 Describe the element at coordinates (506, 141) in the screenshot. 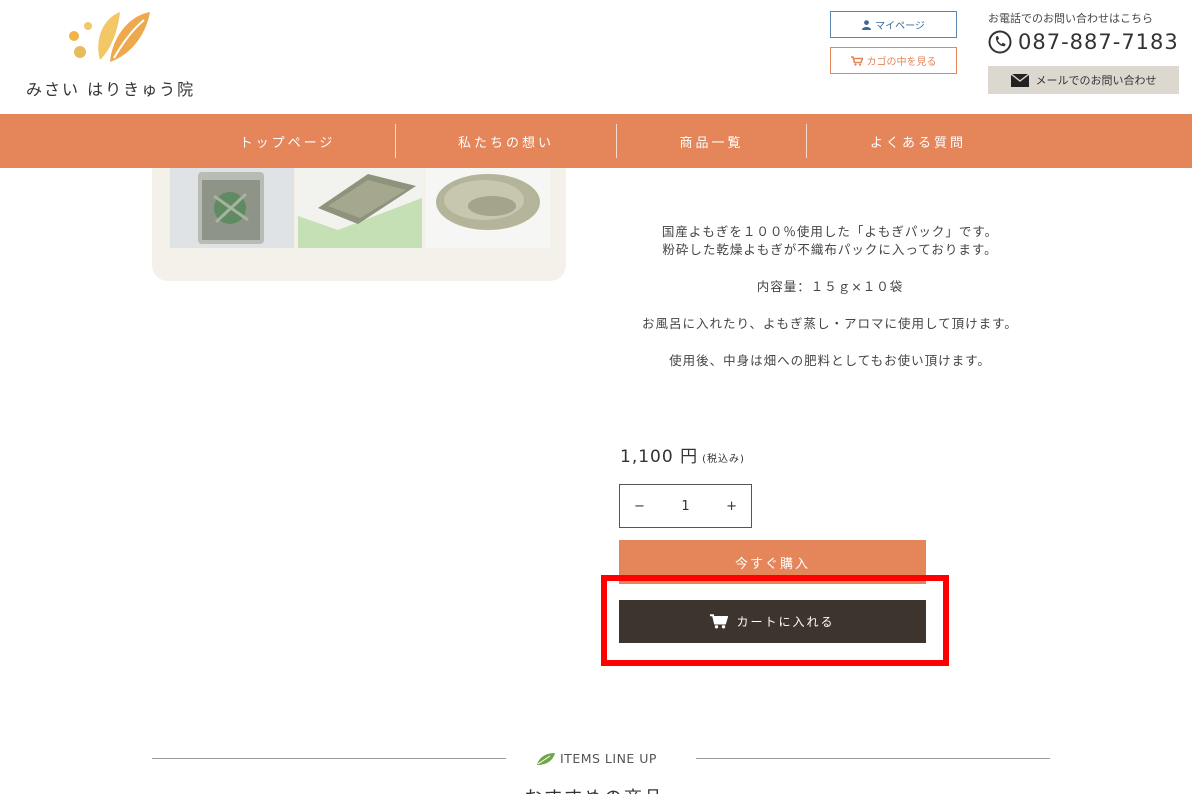

I see `nav-item-our-thoughts: 私たちの想い` at that location.